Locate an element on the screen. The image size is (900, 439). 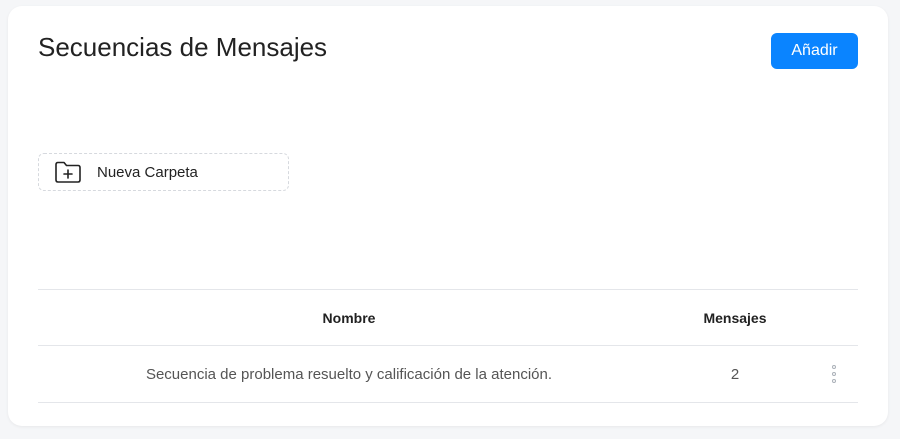
new-folder-button: Nueva Carpeta is located at coordinates (163, 172).